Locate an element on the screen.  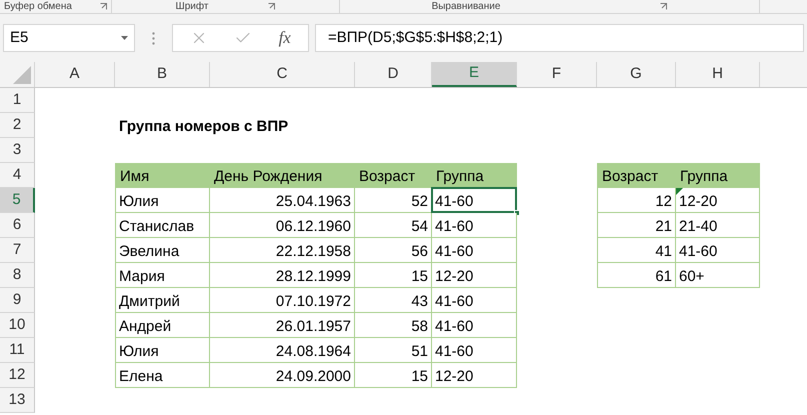
table-cell: 60+ is located at coordinates (718, 275).